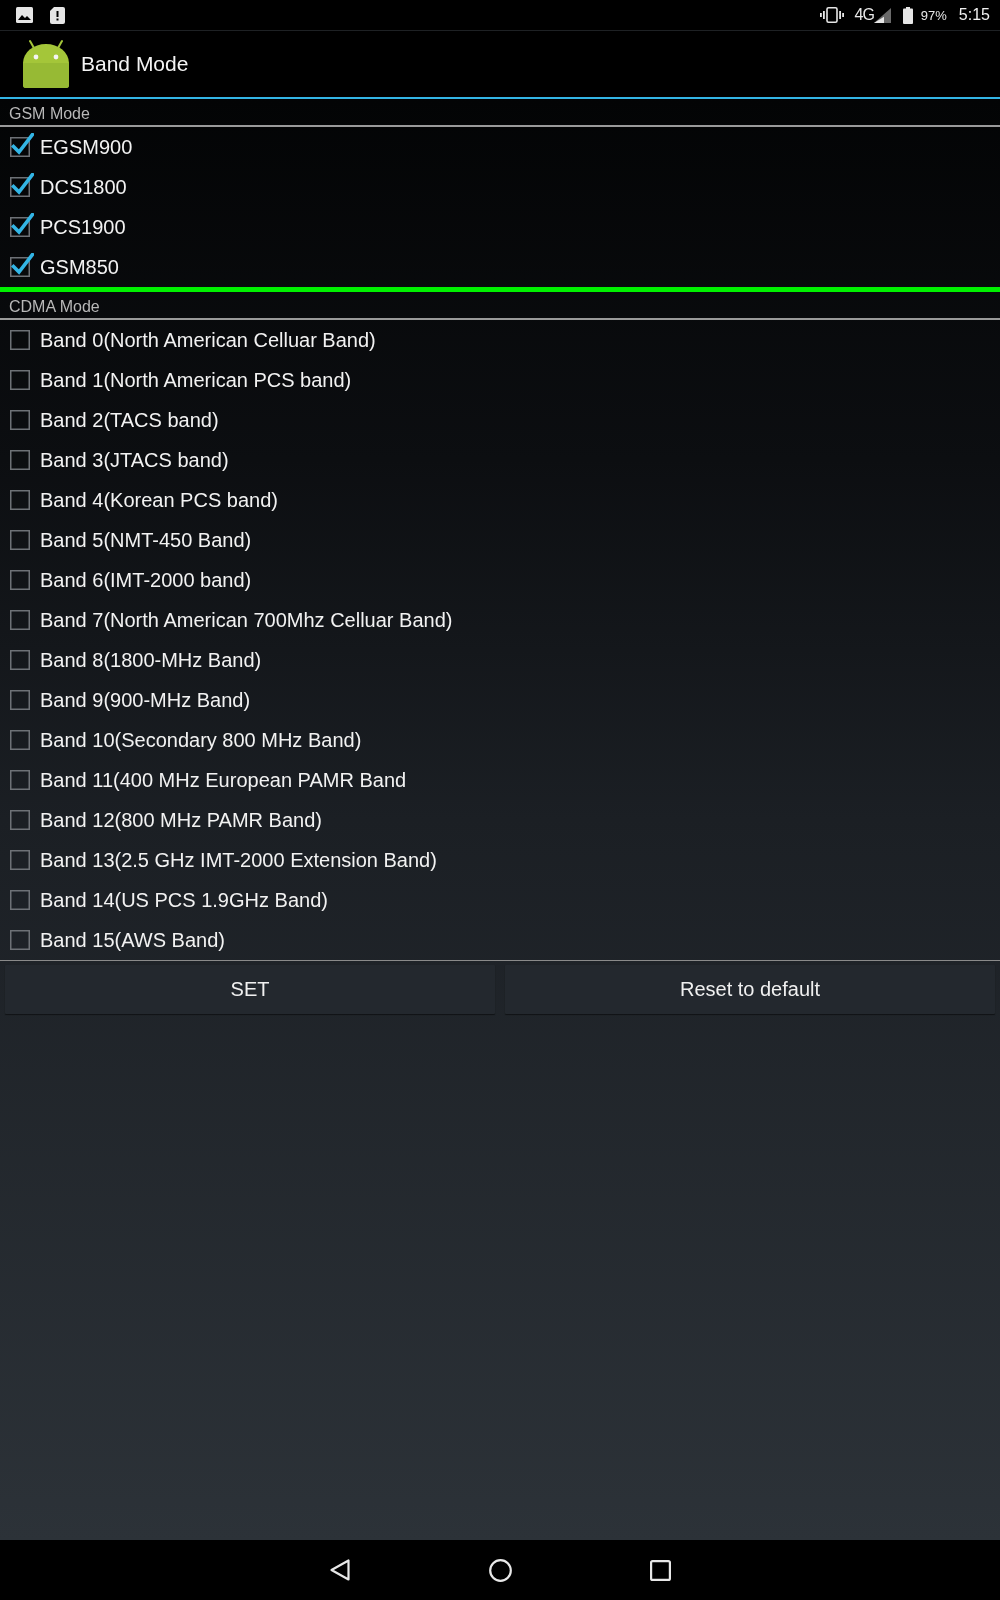 Image resolution: width=1000 pixels, height=1600 pixels. Describe the element at coordinates (159, 500) in the screenshot. I see `band-option-label: Band 4(Korean PCS band)` at that location.